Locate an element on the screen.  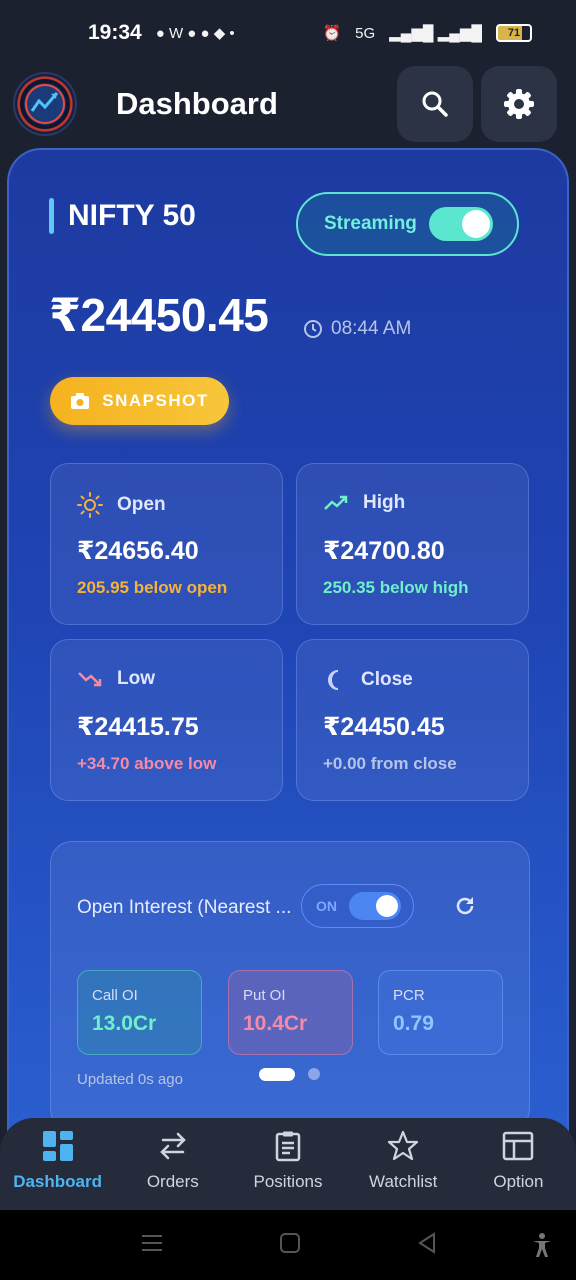
page-indicator-inactive is located at coordinates (314, 1074).